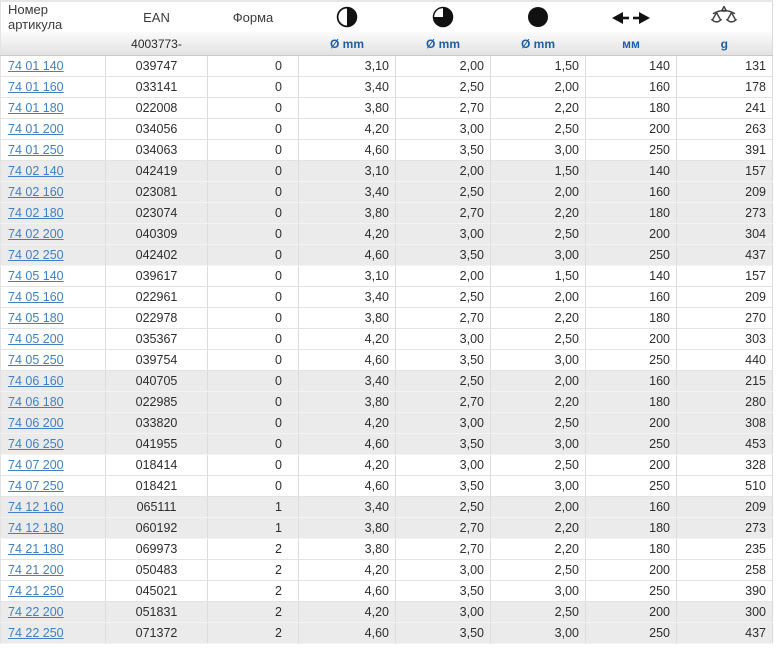  I want to click on circle-half-icon, so click(347, 17).